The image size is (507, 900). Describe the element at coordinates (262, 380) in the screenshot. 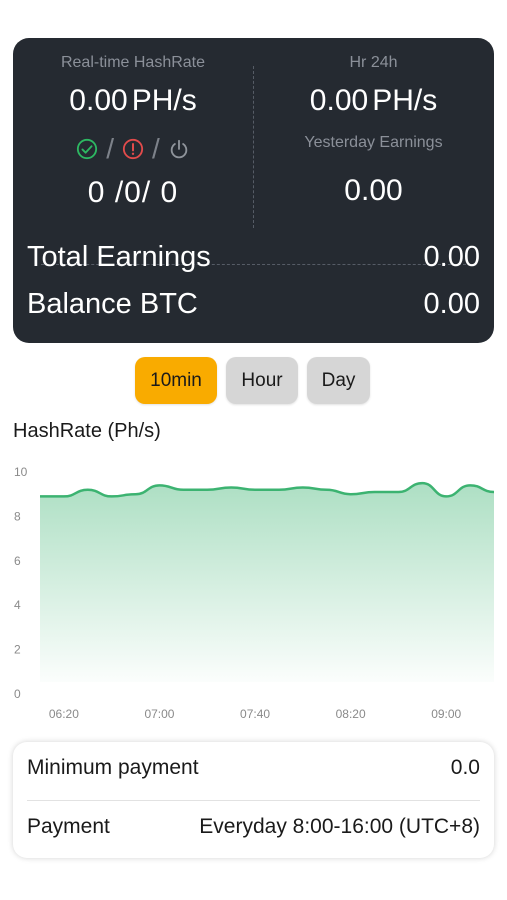

I see `tab-hour: Hour` at that location.